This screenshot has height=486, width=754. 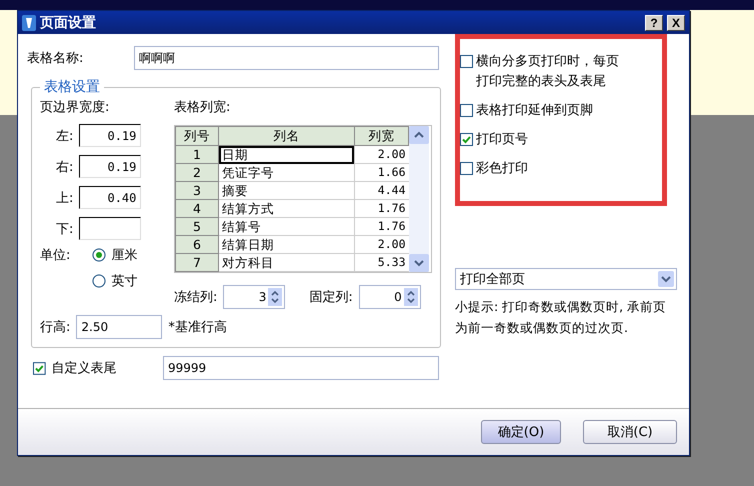 What do you see at coordinates (65, 136) in the screenshot?
I see `field-label: 左:` at bounding box center [65, 136].